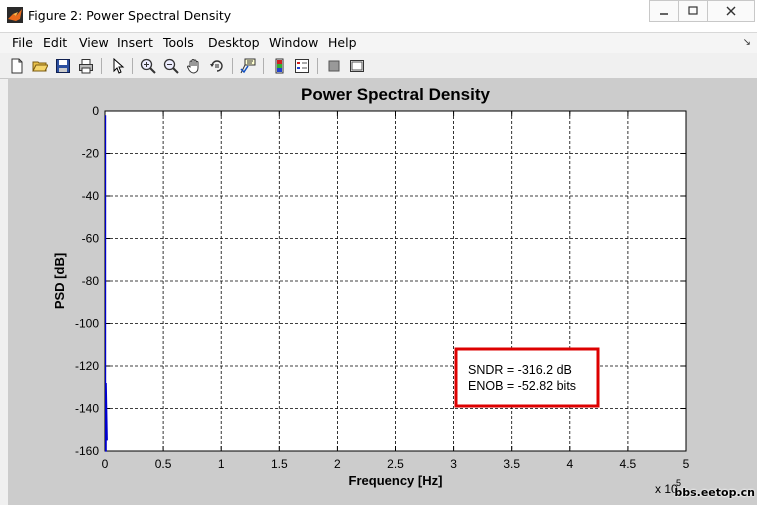 This screenshot has height=505, width=757. What do you see at coordinates (334, 66) in the screenshot?
I see `hide-plot-tools-icon` at bounding box center [334, 66].